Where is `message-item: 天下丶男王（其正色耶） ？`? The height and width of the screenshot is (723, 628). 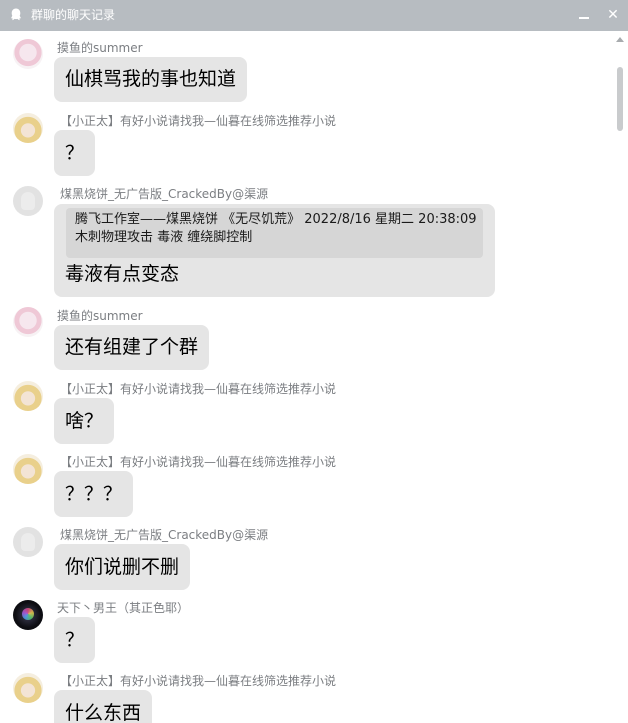 message-item: 天下丶男王（其正色耶） ？ is located at coordinates (305, 627).